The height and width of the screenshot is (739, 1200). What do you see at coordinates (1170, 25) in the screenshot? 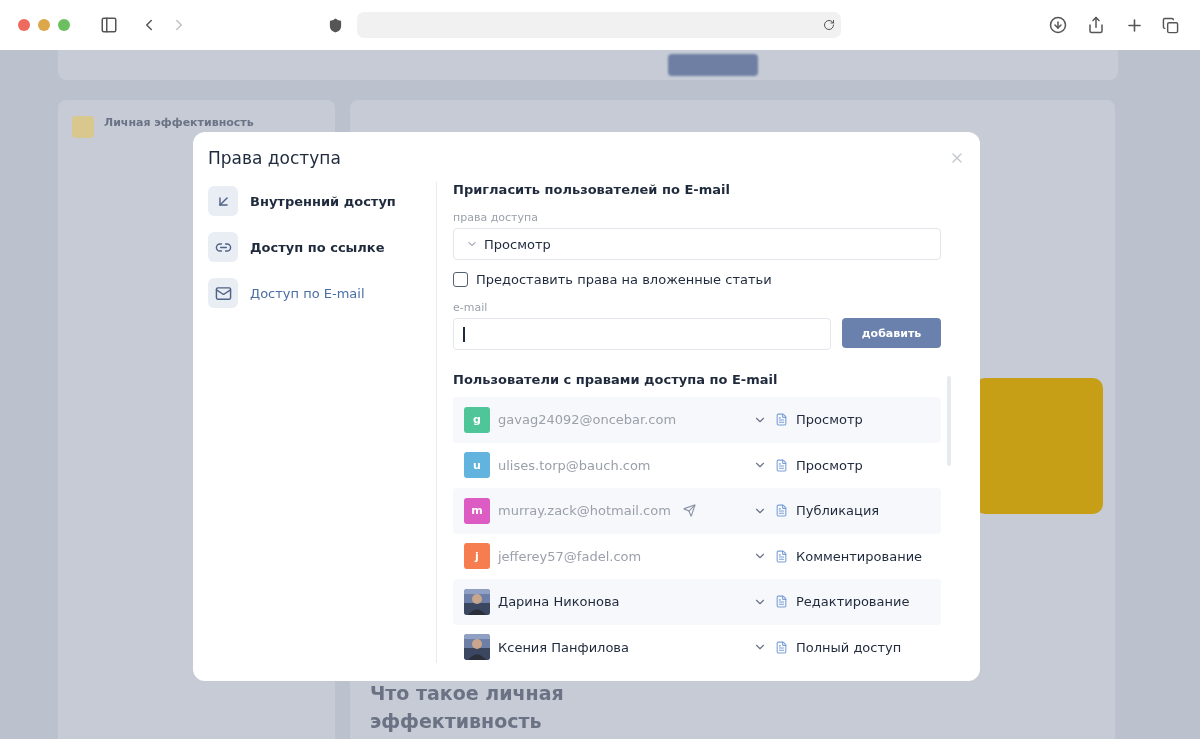
I see `tabs-icon` at bounding box center [1170, 25].